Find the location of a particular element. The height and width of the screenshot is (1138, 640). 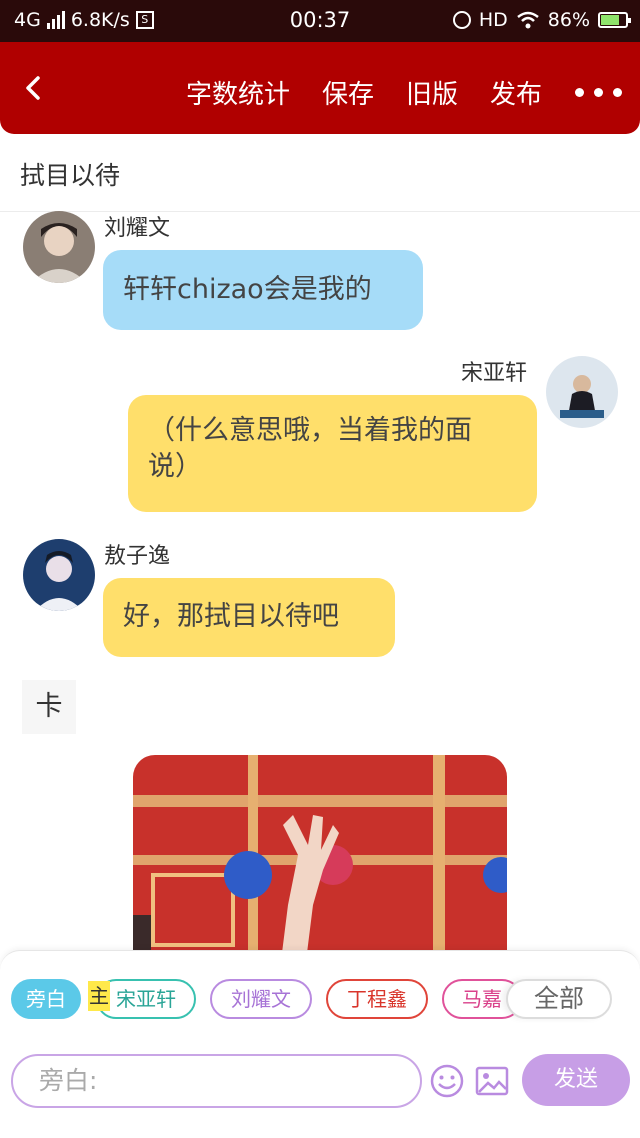

wifi-icon is located at coordinates (527, 20).